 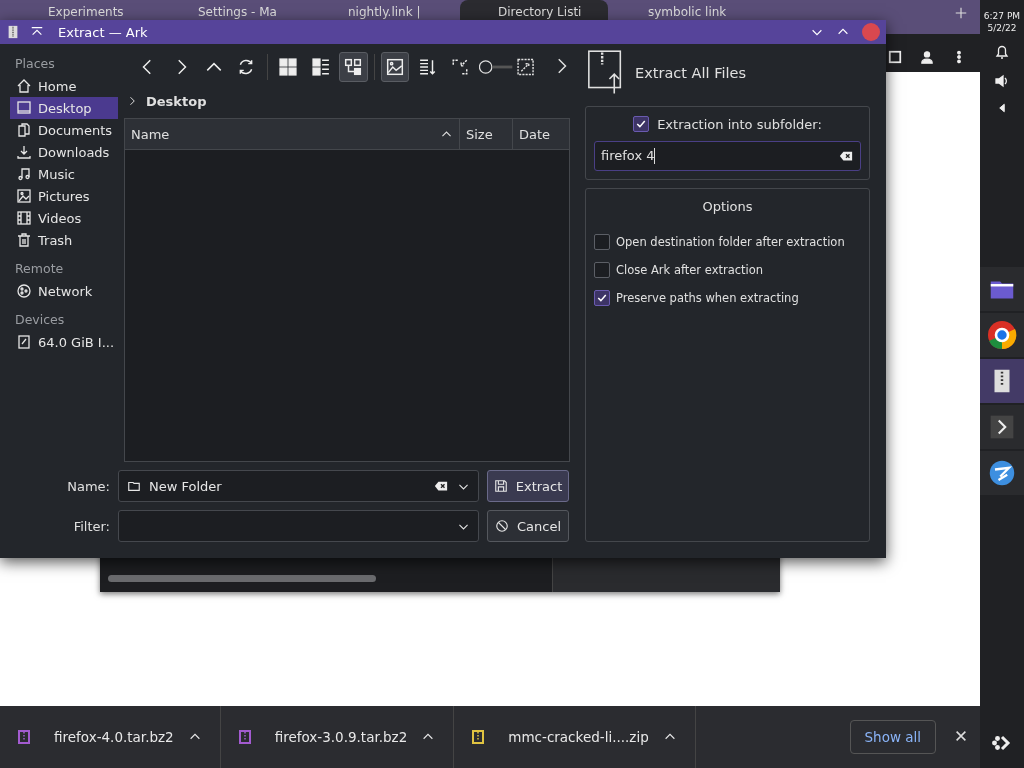 What do you see at coordinates (460, 67) in the screenshot?
I see `shrink-icon` at bounding box center [460, 67].